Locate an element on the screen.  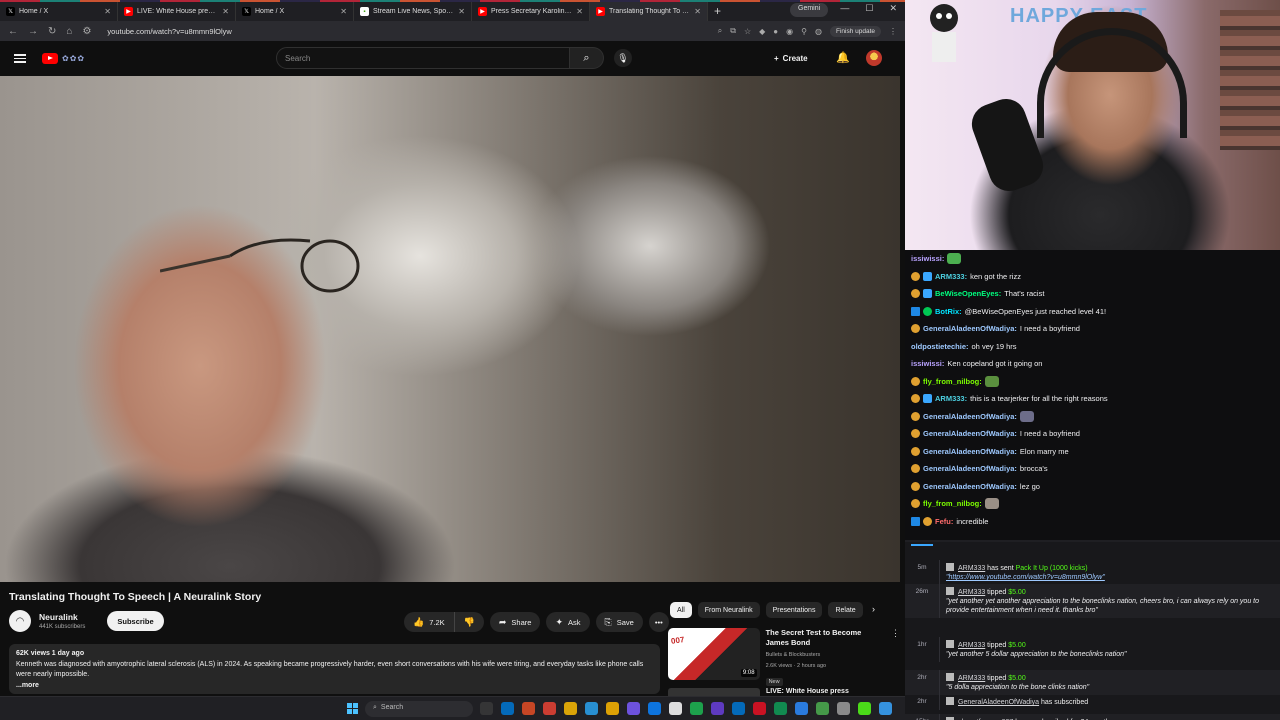
reload-icon: ↻ is located at coordinates (52, 31).